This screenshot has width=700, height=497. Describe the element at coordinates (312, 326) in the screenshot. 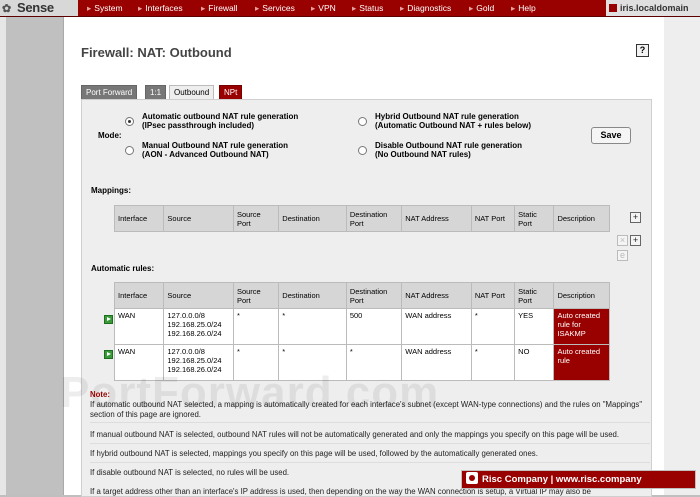

I see `cell-destination: *` at that location.